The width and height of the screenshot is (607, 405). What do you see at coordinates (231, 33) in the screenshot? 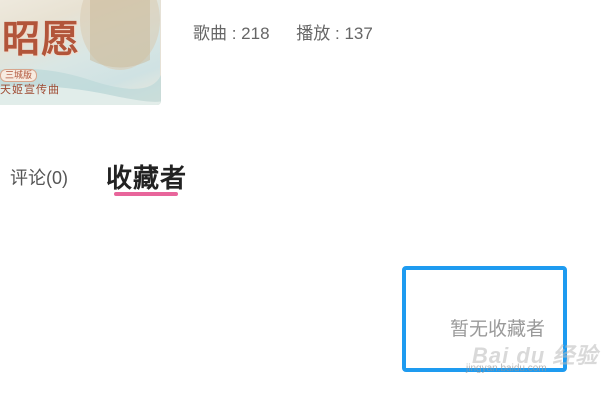
I see `song-count: 歌曲 : 218` at bounding box center [231, 33].